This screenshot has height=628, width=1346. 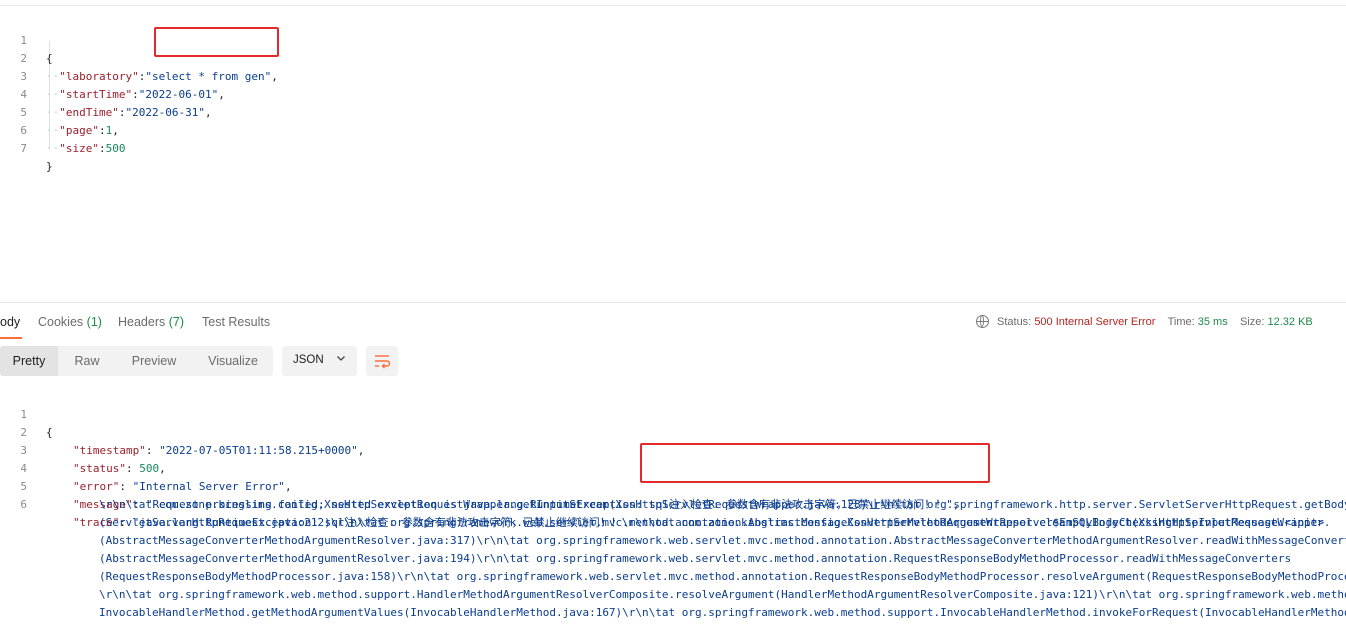 I want to click on error-message-highlight, so click(x=815, y=463).